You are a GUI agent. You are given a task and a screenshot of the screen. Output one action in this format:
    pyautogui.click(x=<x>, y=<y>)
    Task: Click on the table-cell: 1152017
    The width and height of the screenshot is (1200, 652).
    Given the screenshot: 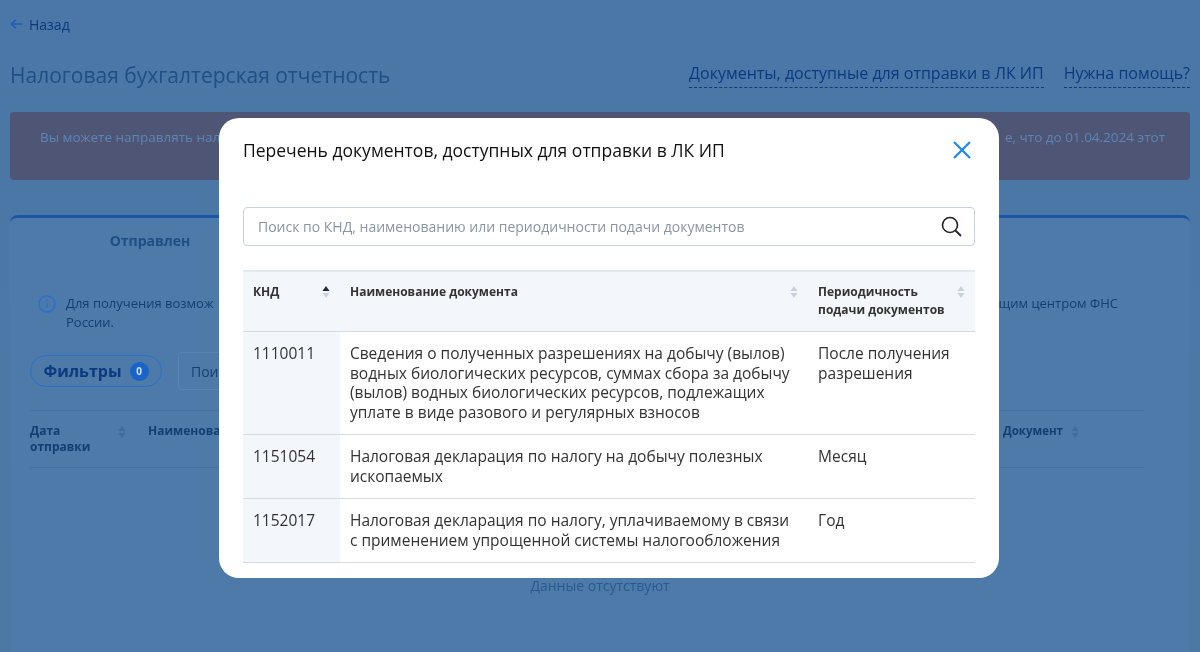 What is the action you would take?
    pyautogui.click(x=291, y=530)
    